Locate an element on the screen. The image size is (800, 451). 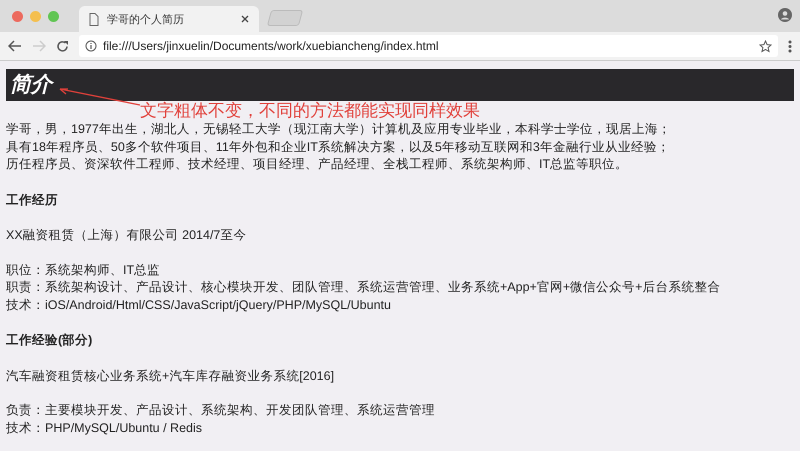
address-bar: file:///Users/jinxuelin/Documents/work/xuebiancheng/index.html is located at coordinates (428, 46).